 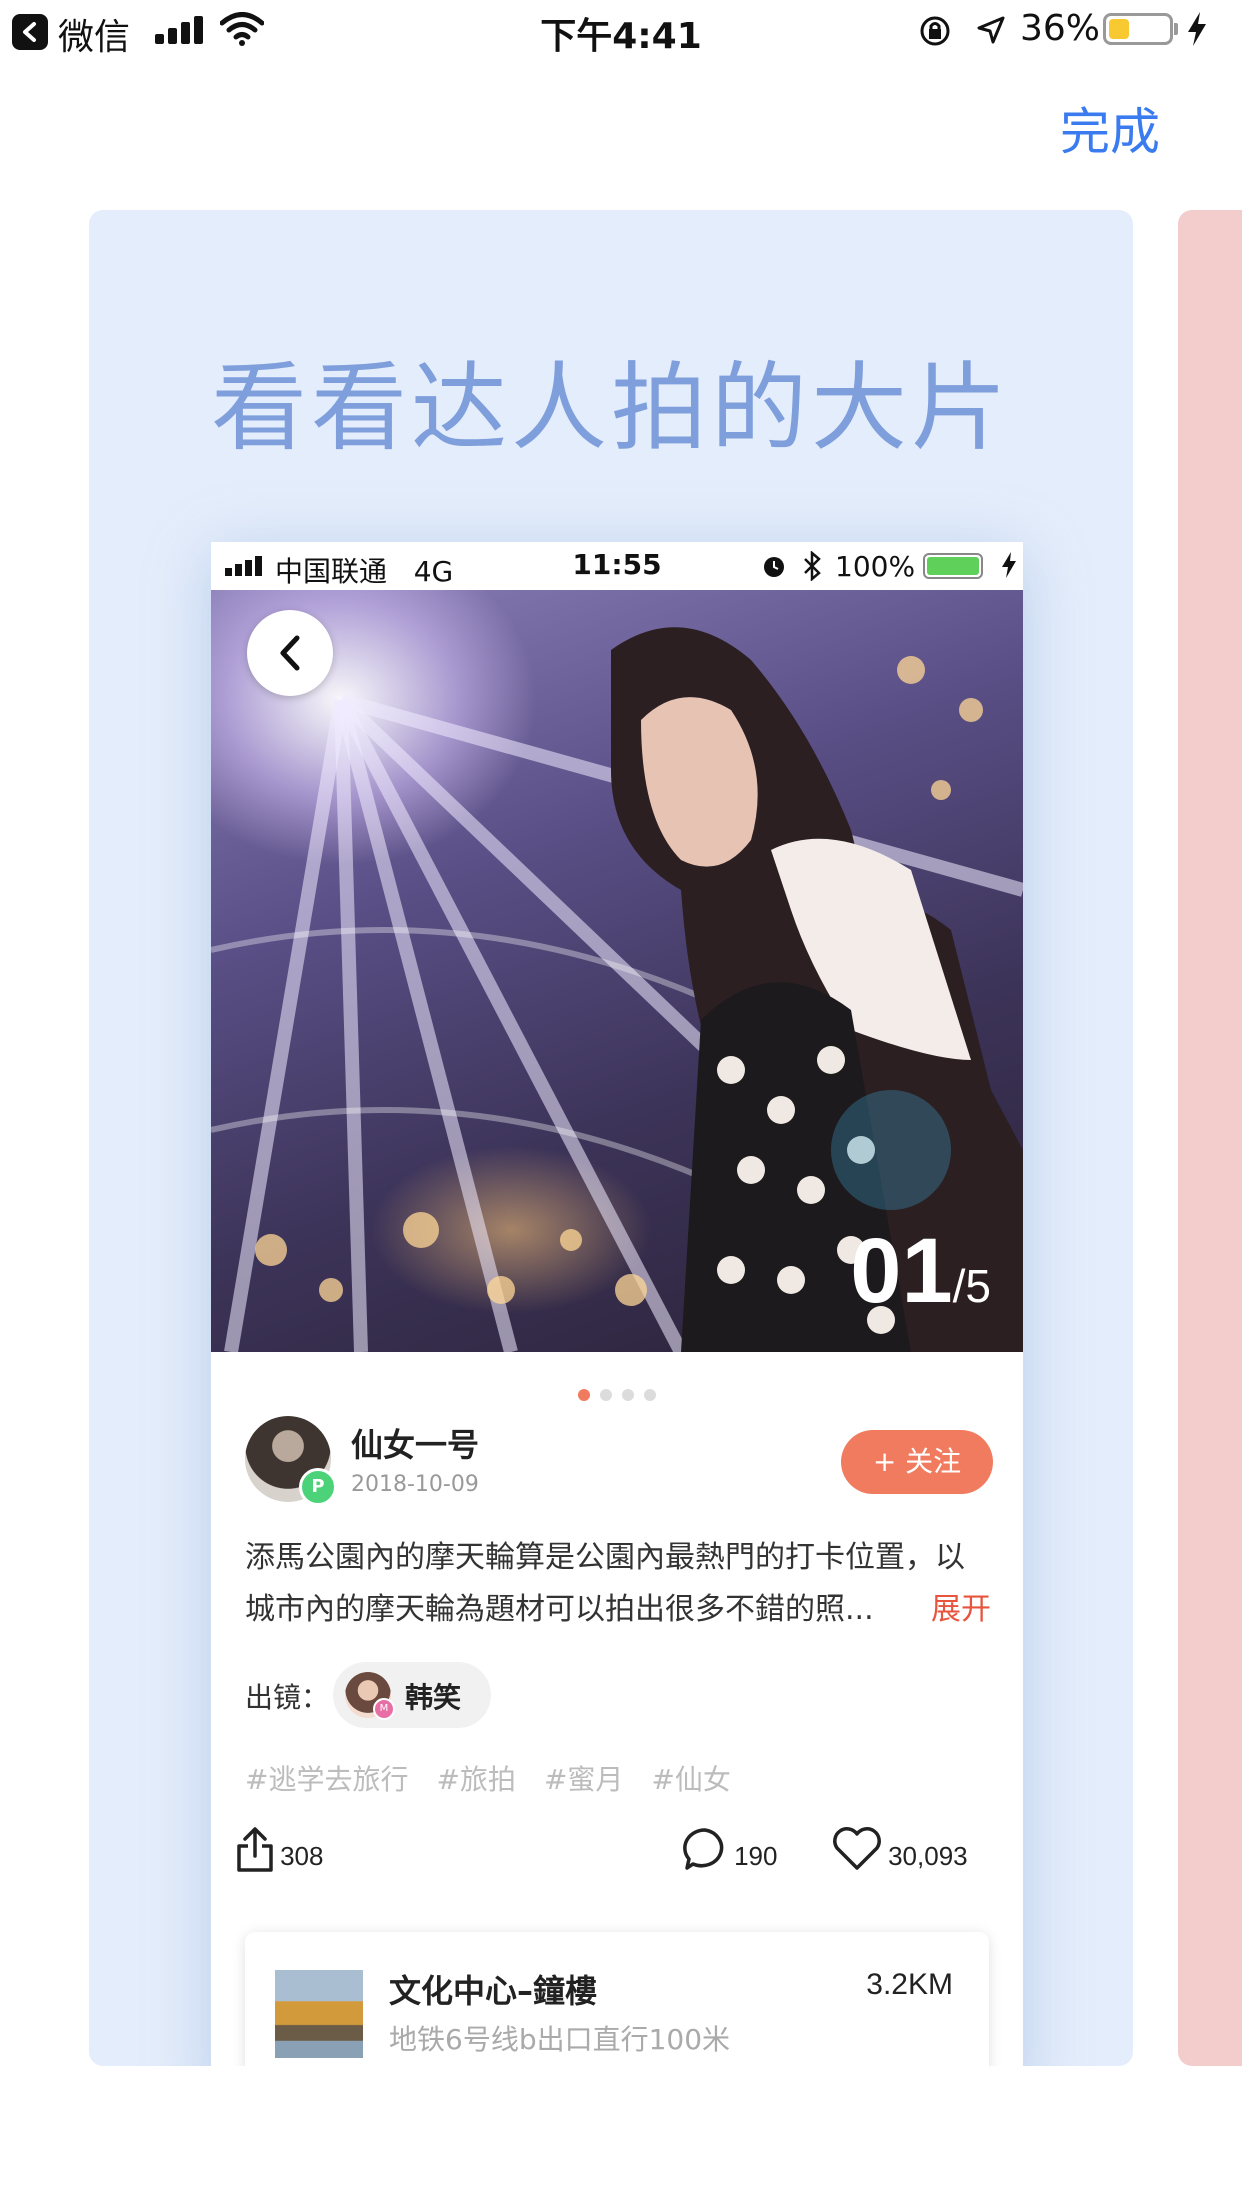 I want to click on battery-percent: 36%, so click(x=1060, y=28).